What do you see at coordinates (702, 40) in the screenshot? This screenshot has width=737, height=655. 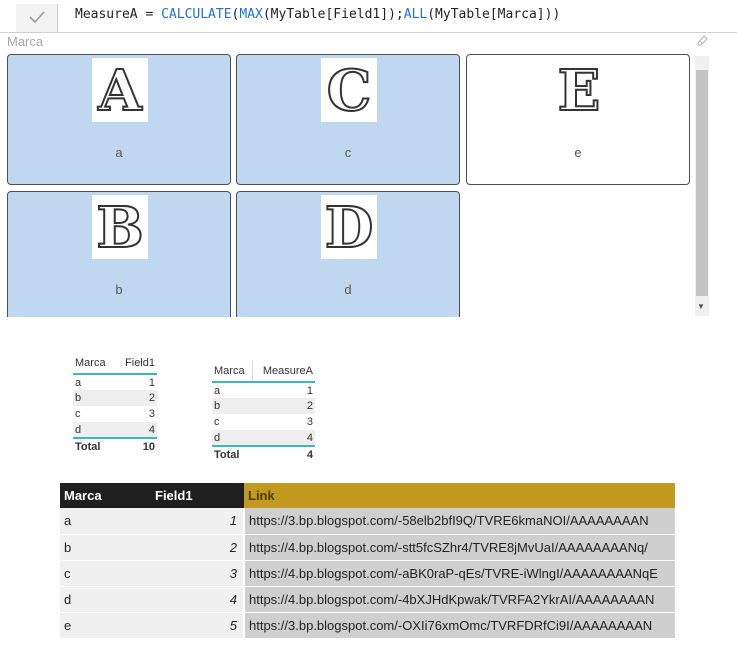 I see `eraser-icon` at bounding box center [702, 40].